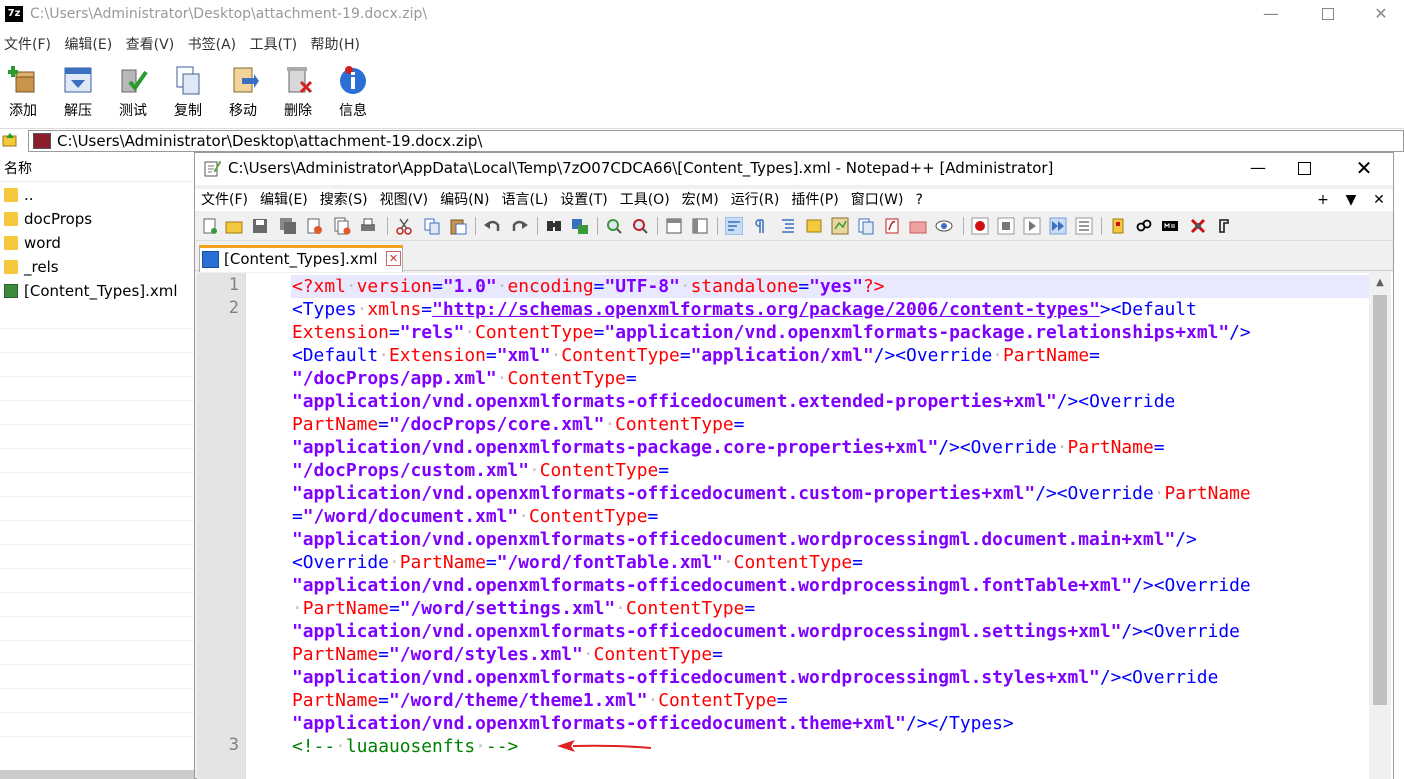 This screenshot has height=779, width=1404. Describe the element at coordinates (674, 226) in the screenshot. I see `sync-vertical-icon` at that location.